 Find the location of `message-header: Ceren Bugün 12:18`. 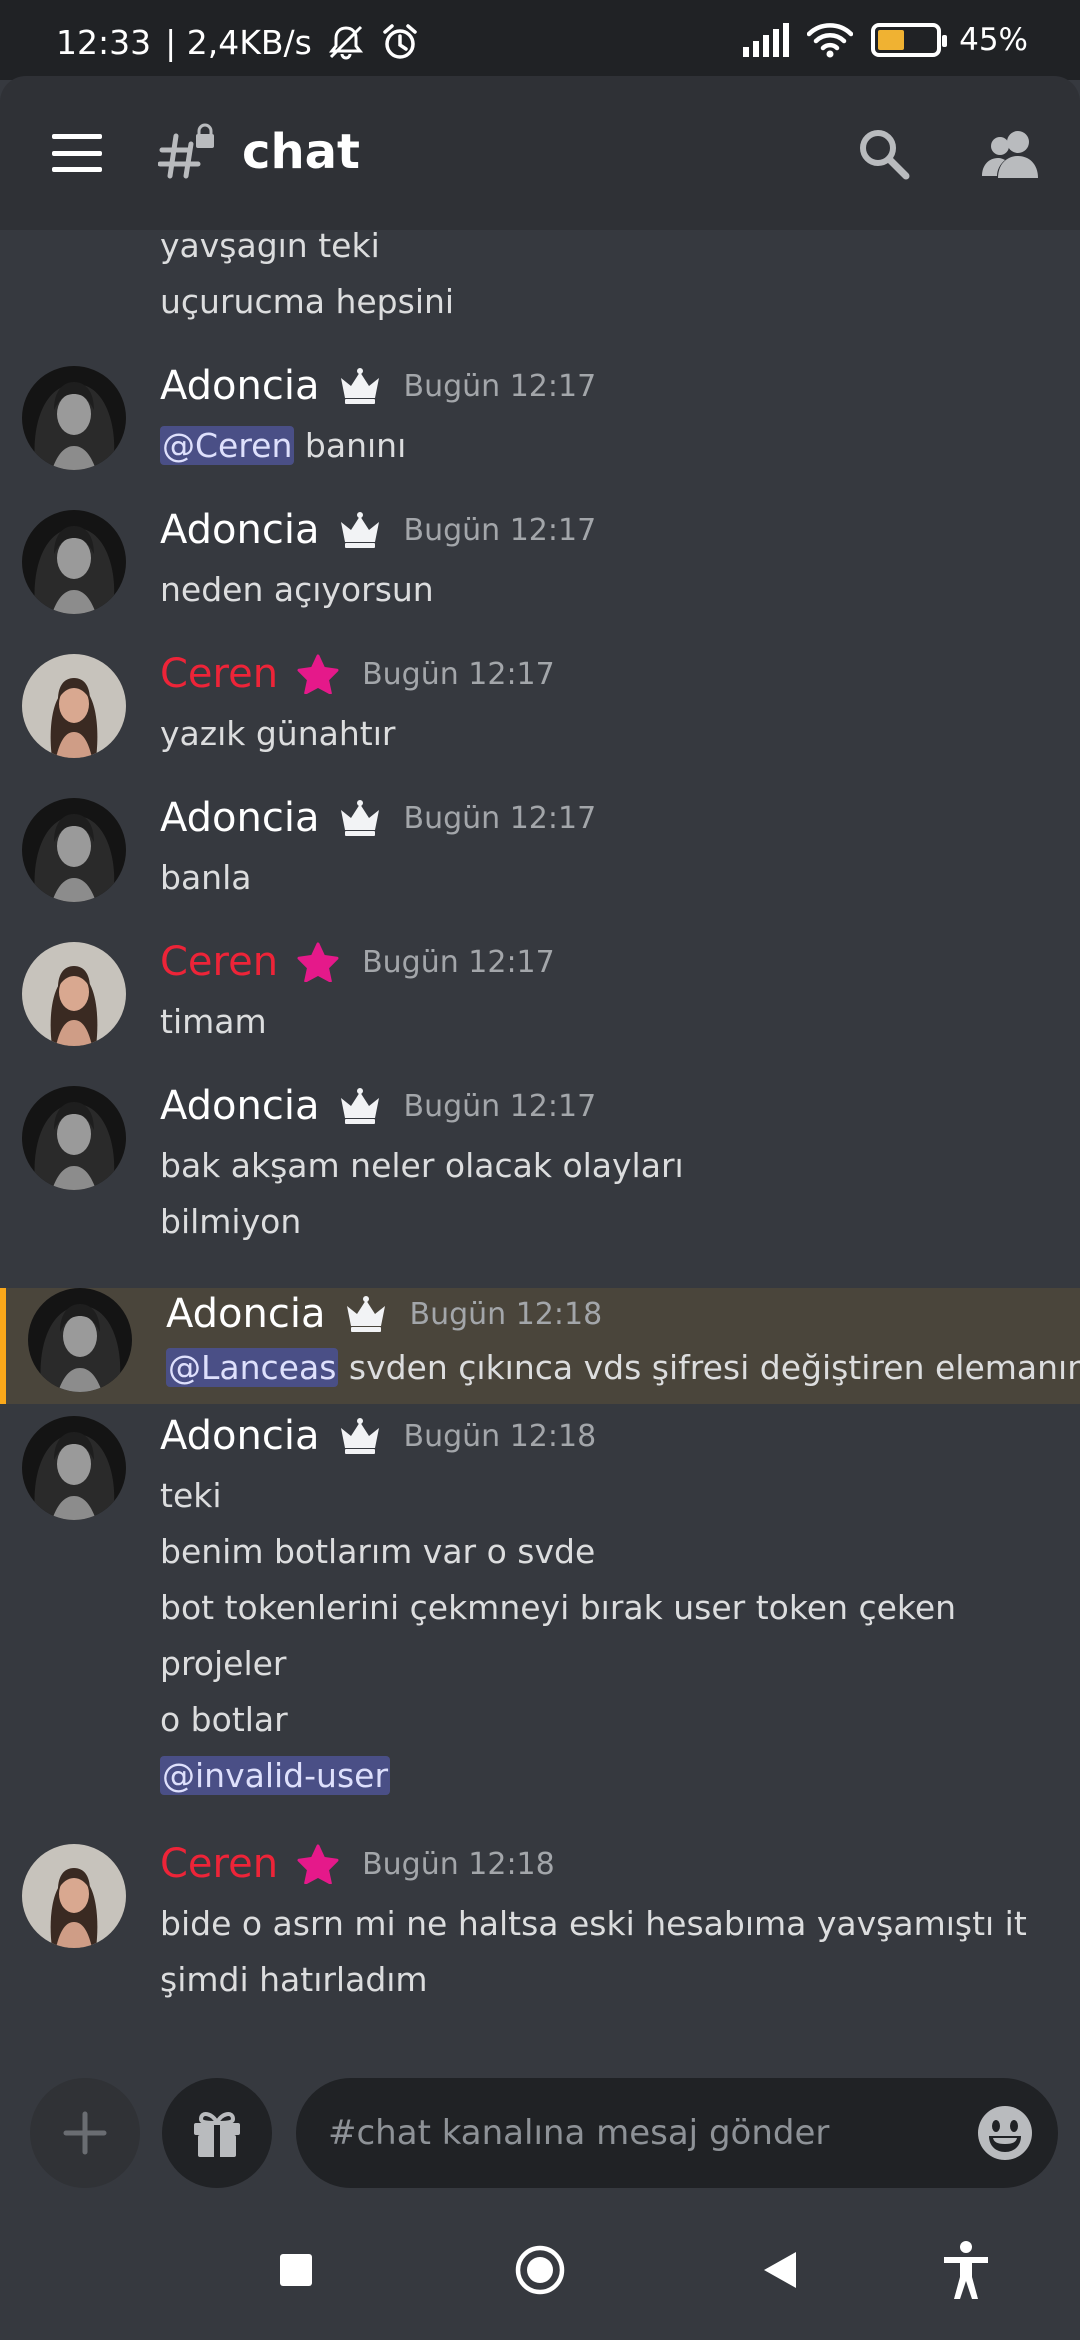

message-header: Ceren Bugün 12:18 is located at coordinates (357, 1864).